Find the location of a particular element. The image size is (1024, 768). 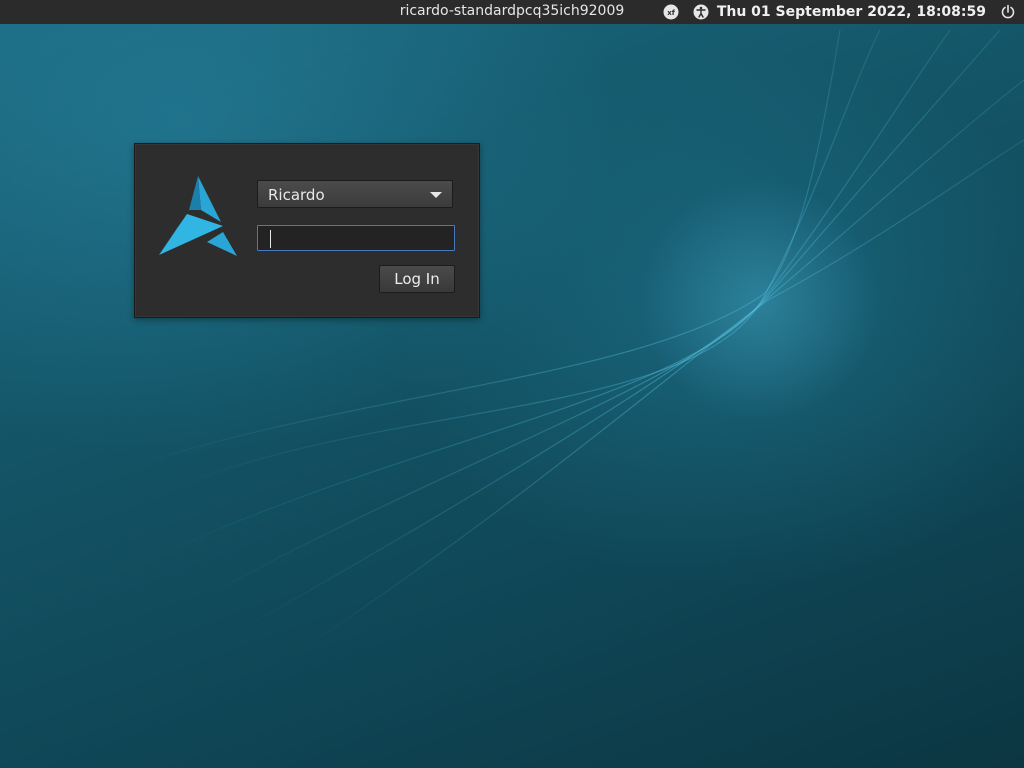

text-cursor is located at coordinates (270, 239).